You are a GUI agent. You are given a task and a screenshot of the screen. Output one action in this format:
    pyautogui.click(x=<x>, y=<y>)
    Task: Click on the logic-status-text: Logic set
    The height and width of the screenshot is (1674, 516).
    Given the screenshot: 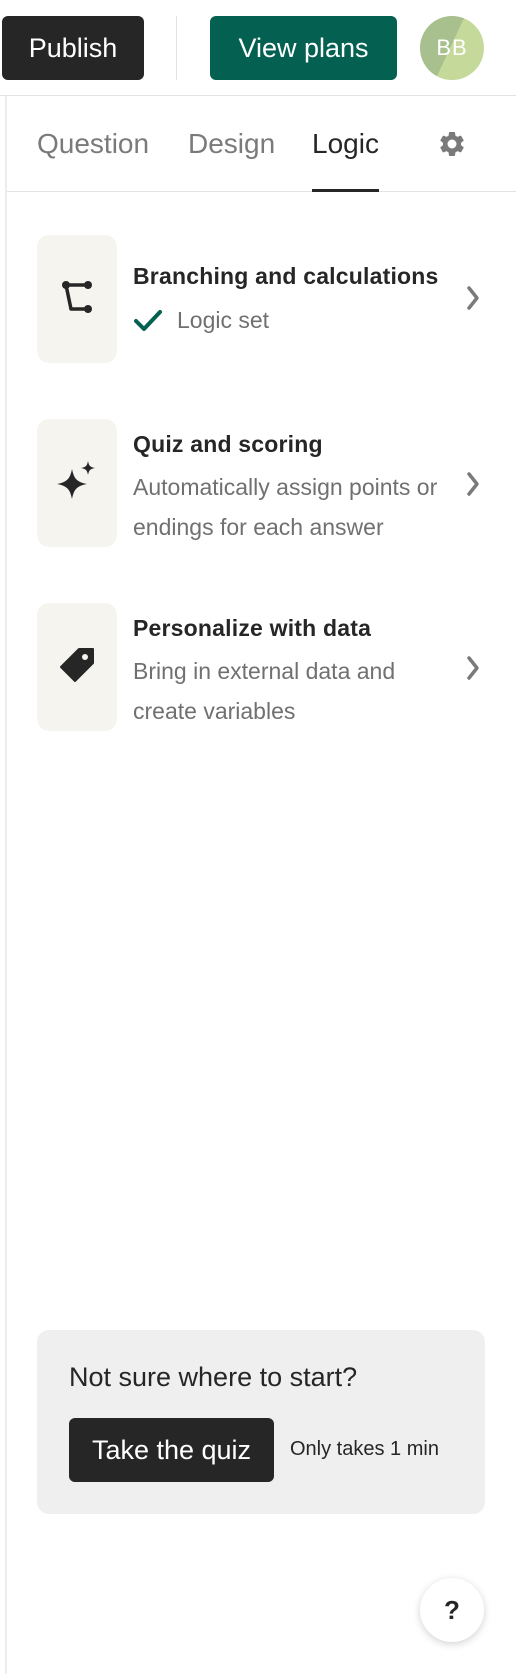 What is the action you would take?
    pyautogui.click(x=223, y=320)
    